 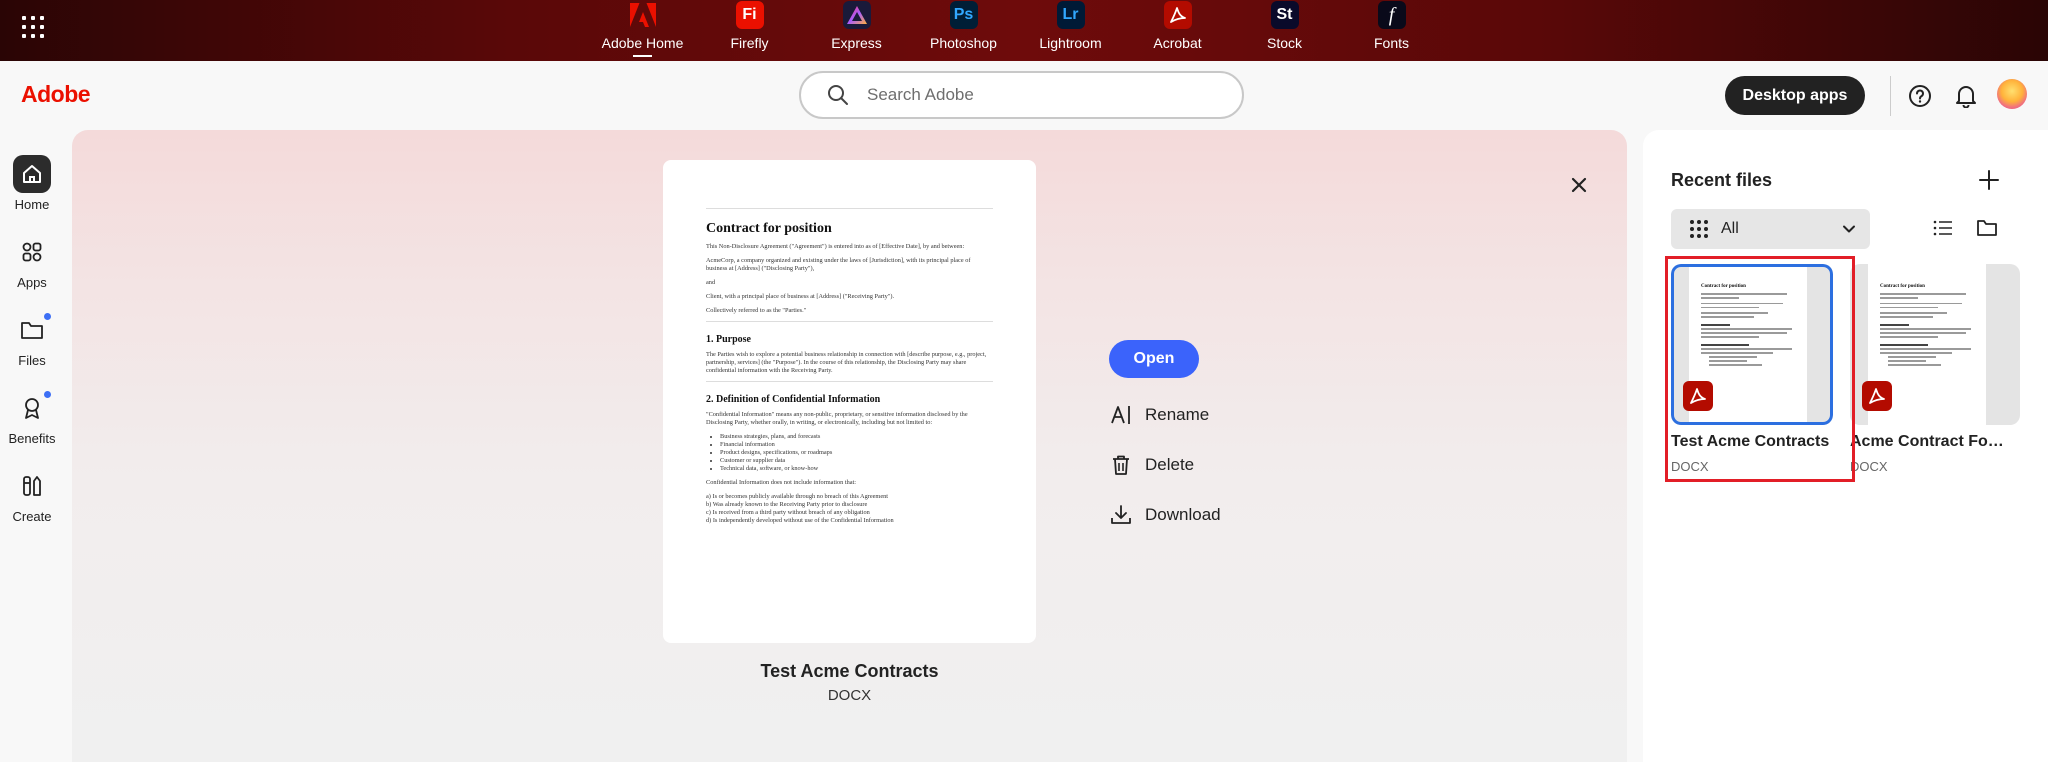 I want to click on file-type: DOCX, so click(x=1869, y=466).